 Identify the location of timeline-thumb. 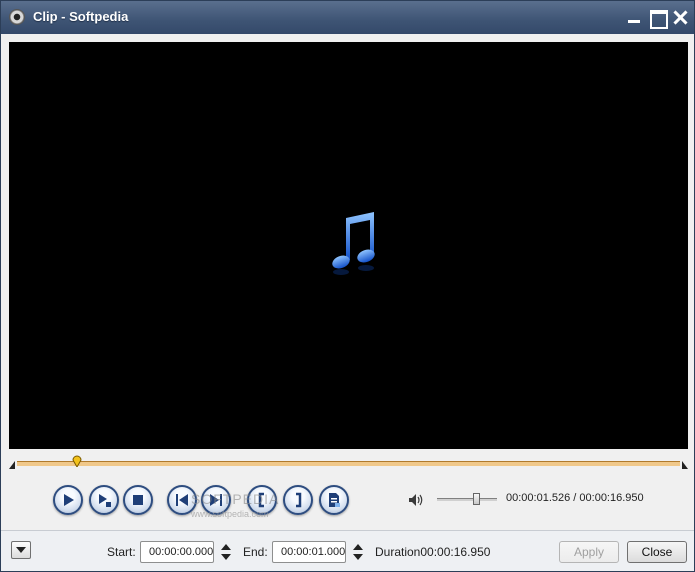
(77, 460).